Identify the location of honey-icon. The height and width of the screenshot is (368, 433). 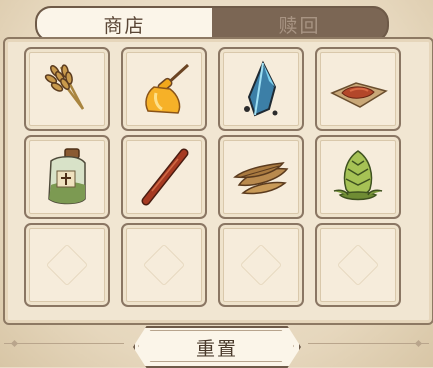
(167, 88).